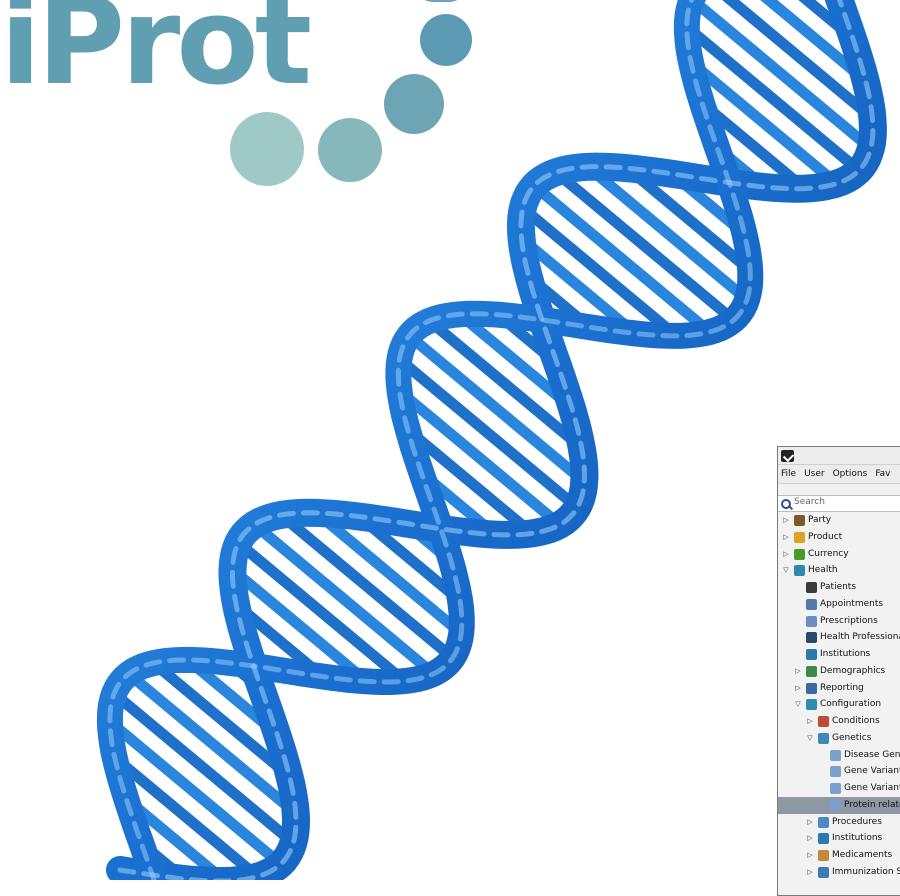 The image size is (900, 896). Describe the element at coordinates (872, 754) in the screenshot. I see `tree-row-label: Disease Genes` at that location.